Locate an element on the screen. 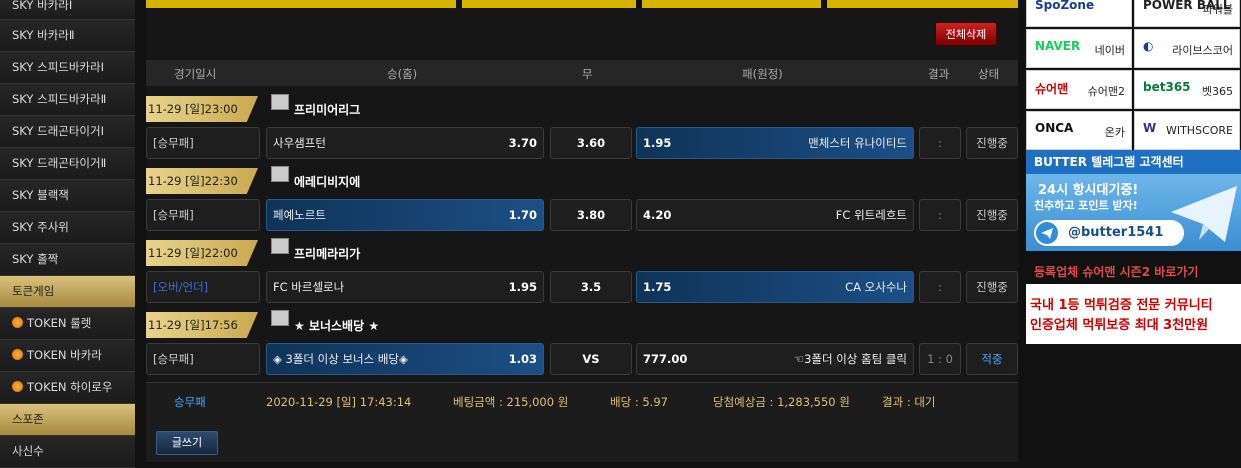 The width and height of the screenshot is (1241, 468). draw-bet-option: 3.5 is located at coordinates (591, 287).